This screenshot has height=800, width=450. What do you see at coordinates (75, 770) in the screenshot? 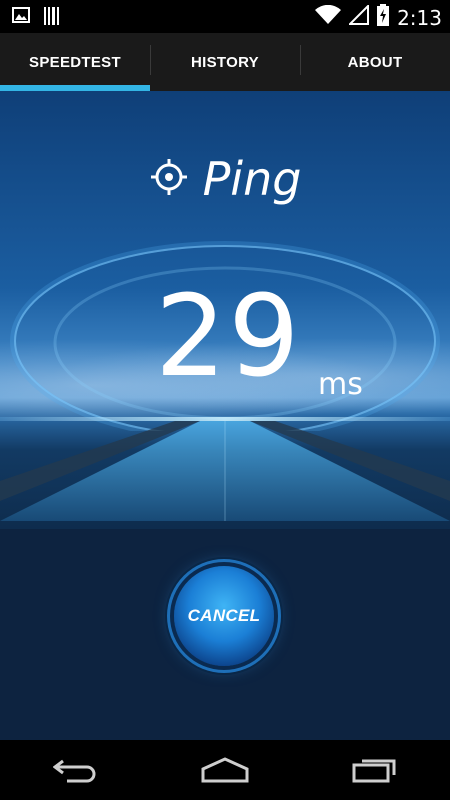
I see `back-icon` at bounding box center [75, 770].